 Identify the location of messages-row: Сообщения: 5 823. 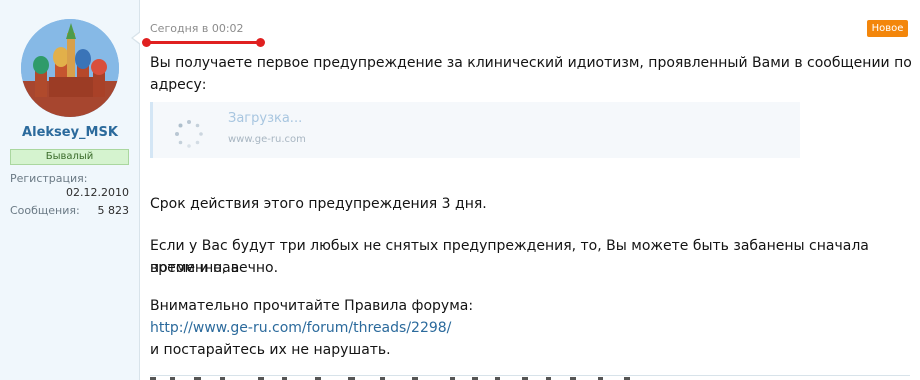
(69, 210).